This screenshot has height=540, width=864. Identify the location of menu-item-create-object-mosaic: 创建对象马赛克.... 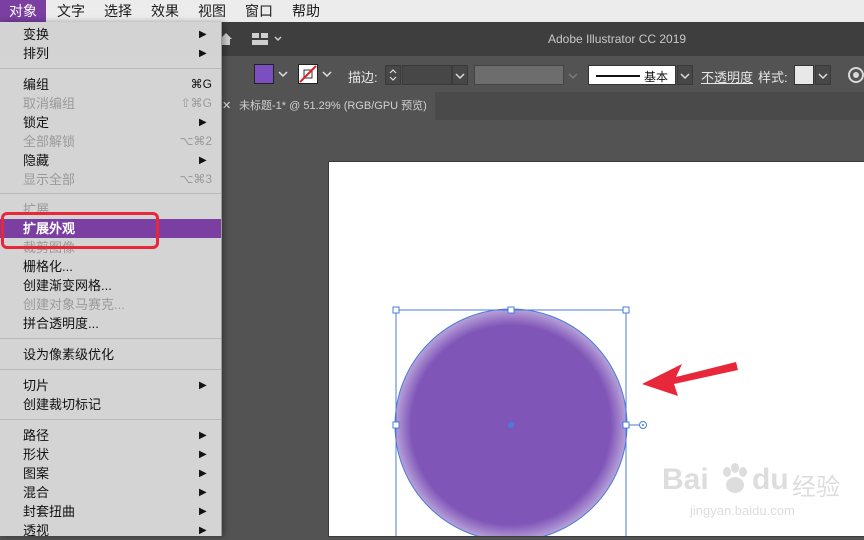
(110, 304).